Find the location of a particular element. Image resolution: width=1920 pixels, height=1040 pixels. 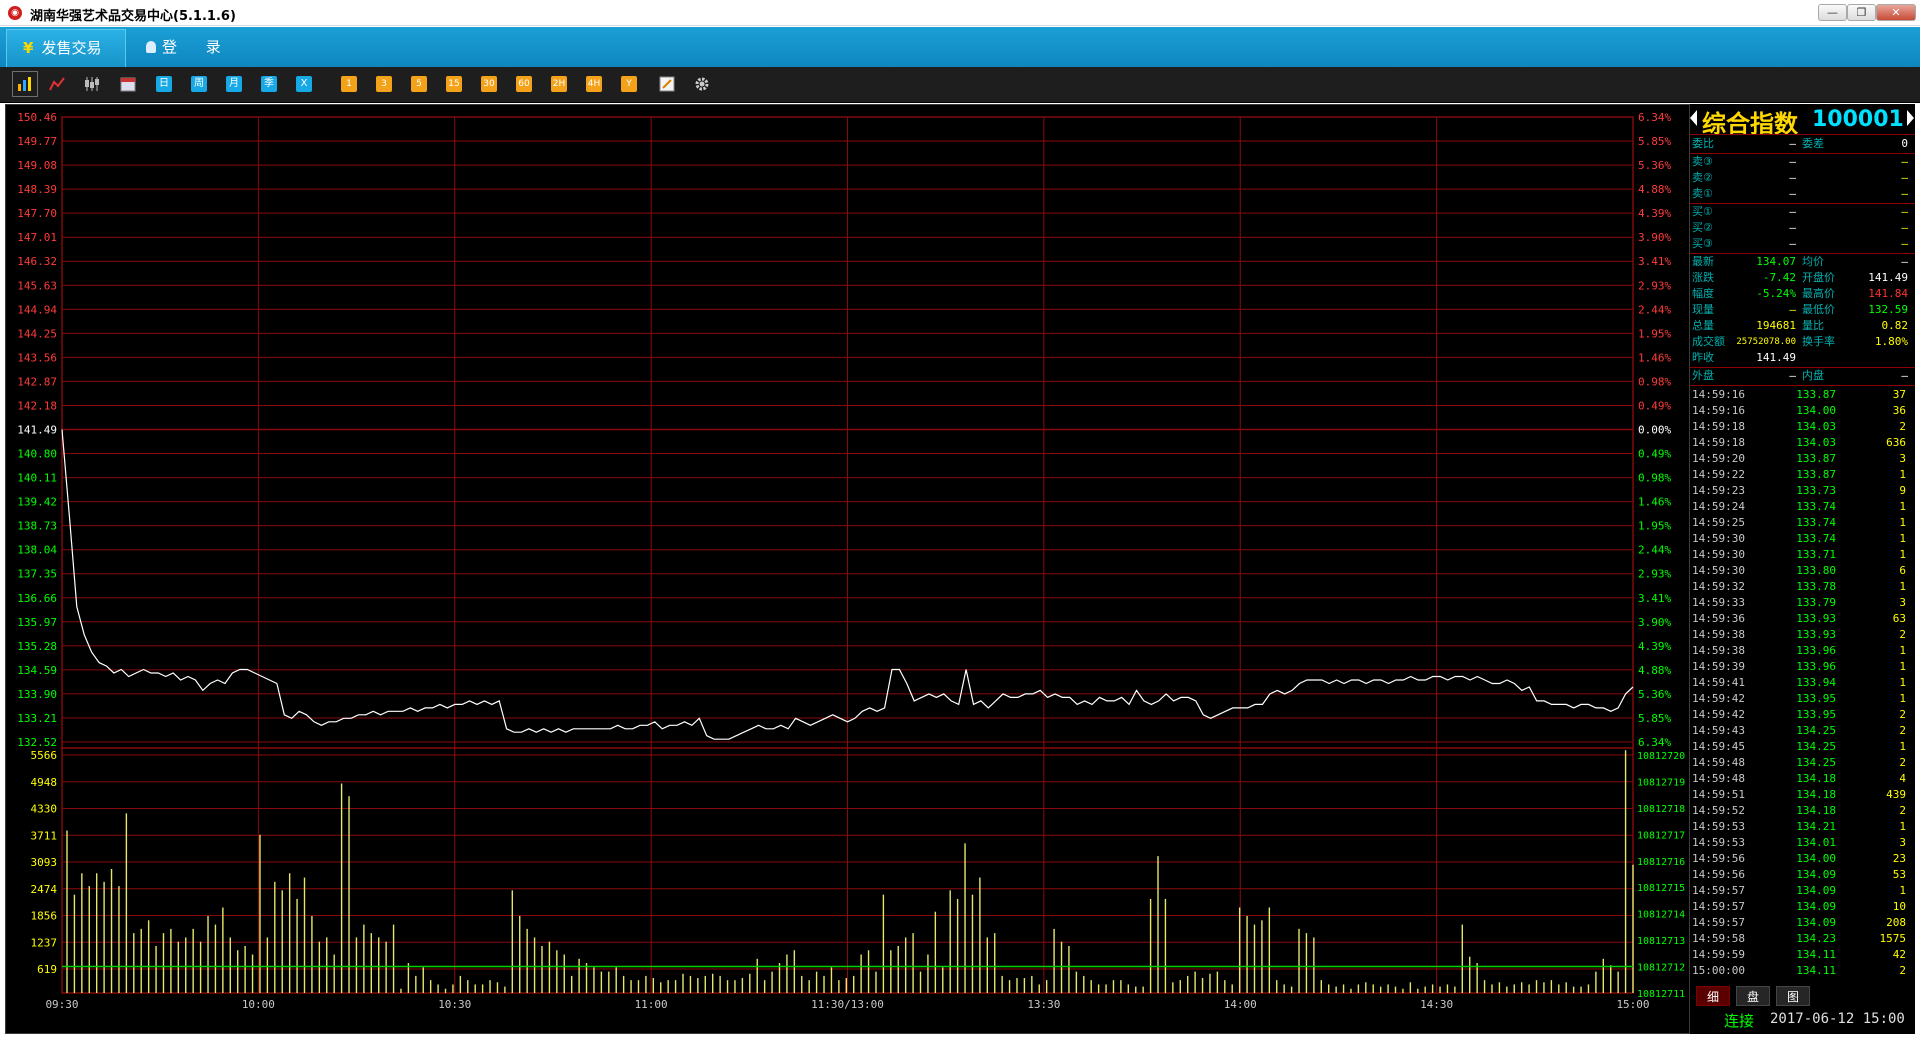

volume-right-label: 10812716 is located at coordinates (1661, 862).